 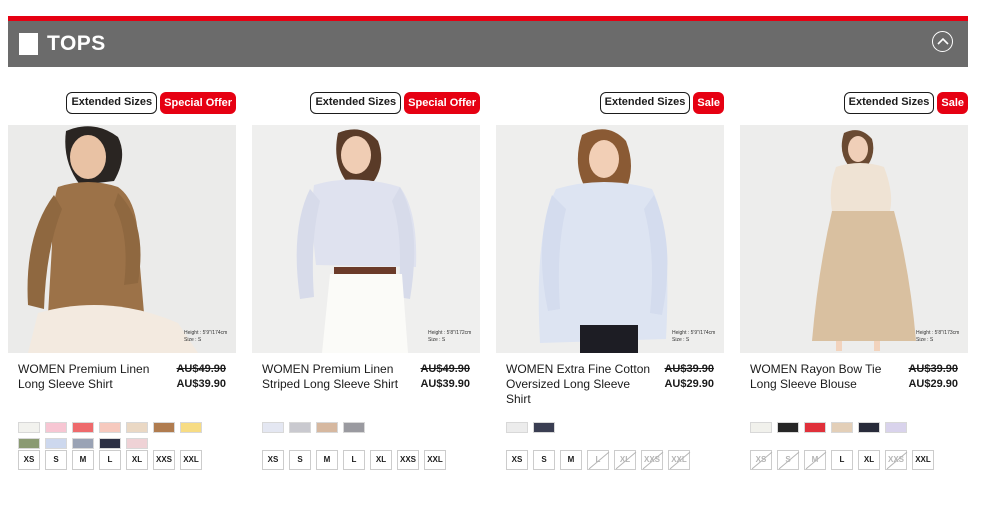 I want to click on section-title: TOPS, so click(x=76, y=43).